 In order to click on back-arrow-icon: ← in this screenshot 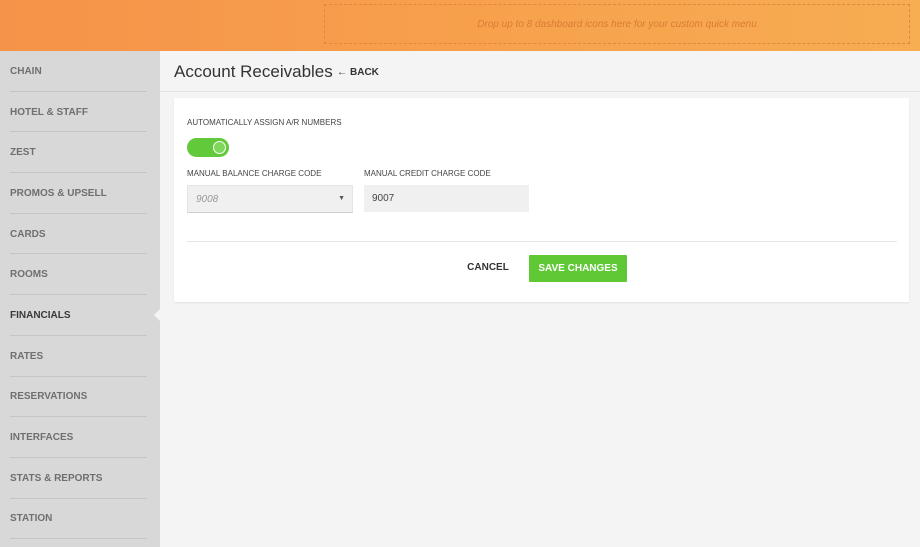, I will do `click(342, 72)`.